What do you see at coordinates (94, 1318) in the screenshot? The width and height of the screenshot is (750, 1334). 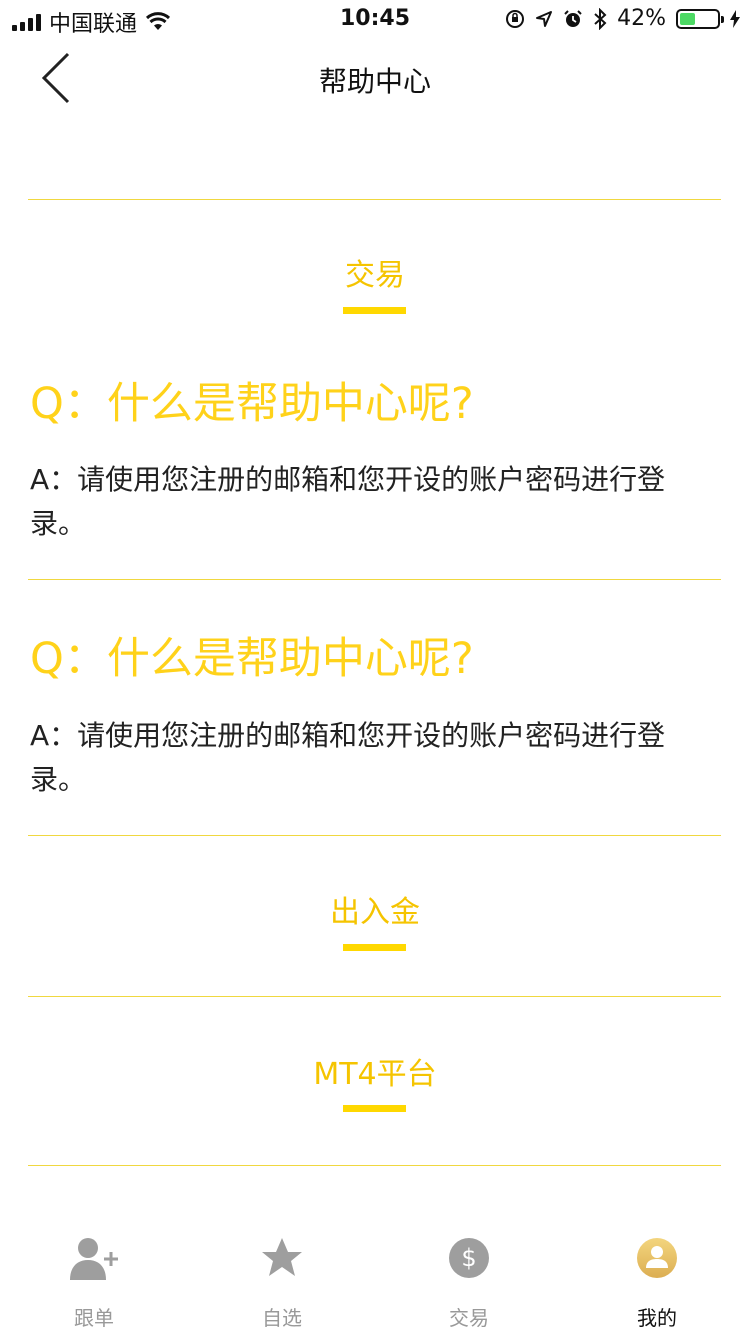 I see `tab-label: 跟单` at bounding box center [94, 1318].